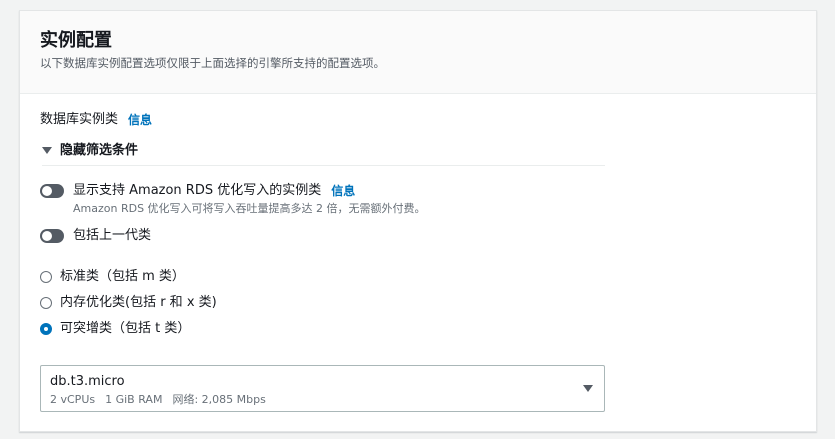 This screenshot has height=439, width=835. Describe the element at coordinates (125, 328) in the screenshot. I see `radio-label: 可突增类（包括 t 类）` at that location.